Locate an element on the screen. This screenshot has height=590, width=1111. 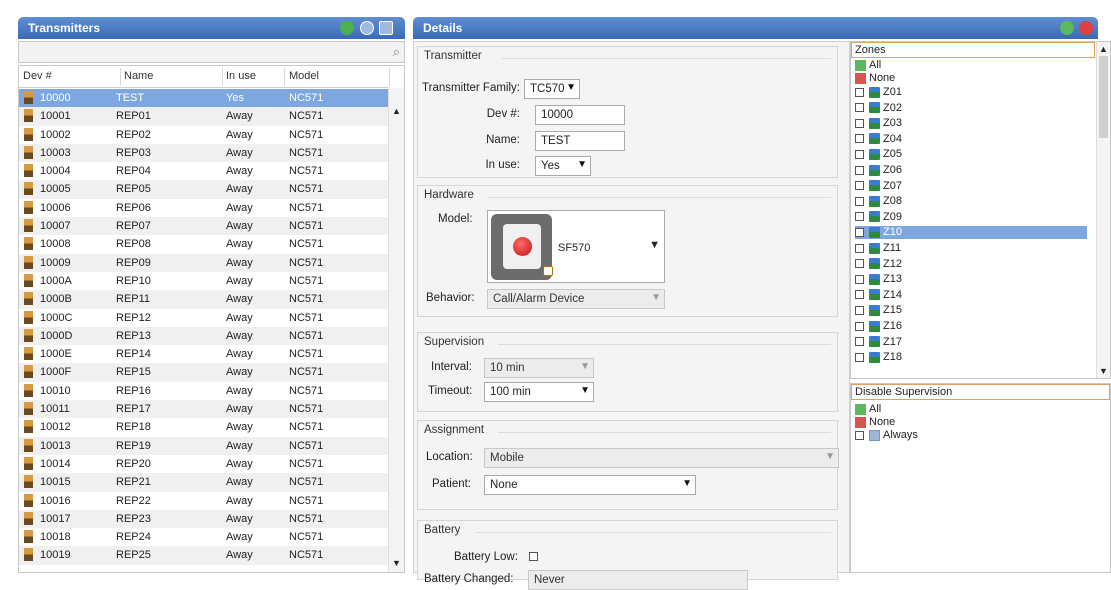
zone-item: Z18 is located at coordinates (878, 357).